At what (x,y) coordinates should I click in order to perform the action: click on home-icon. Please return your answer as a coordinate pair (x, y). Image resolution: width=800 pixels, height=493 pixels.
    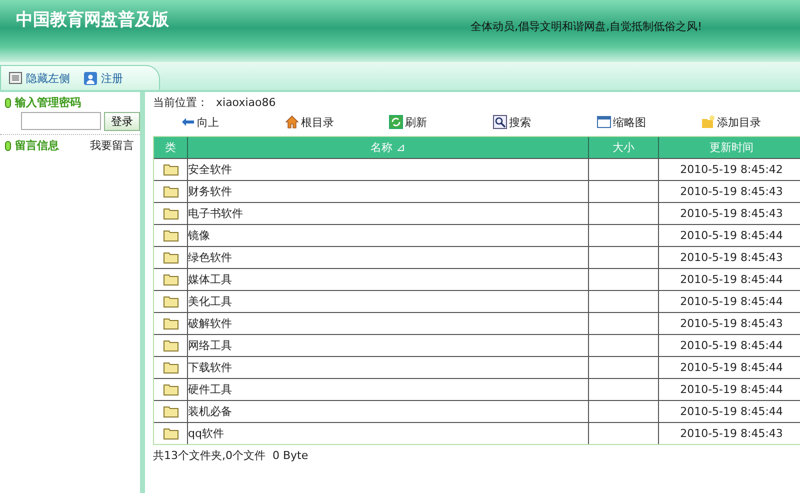
    Looking at the image, I should click on (292, 122).